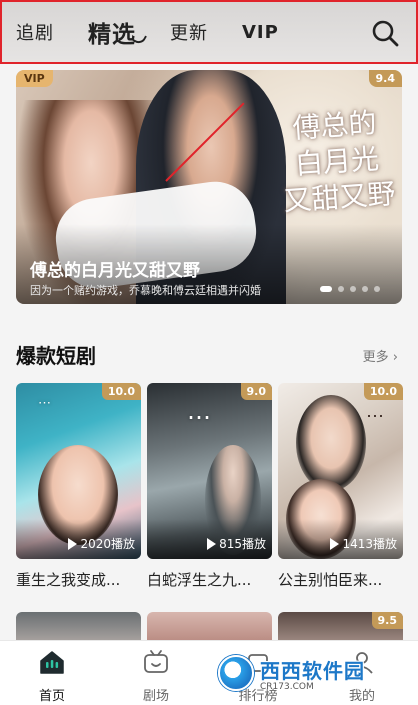  Describe the element at coordinates (326, 289) in the screenshot. I see `pager-dot-active` at that location.